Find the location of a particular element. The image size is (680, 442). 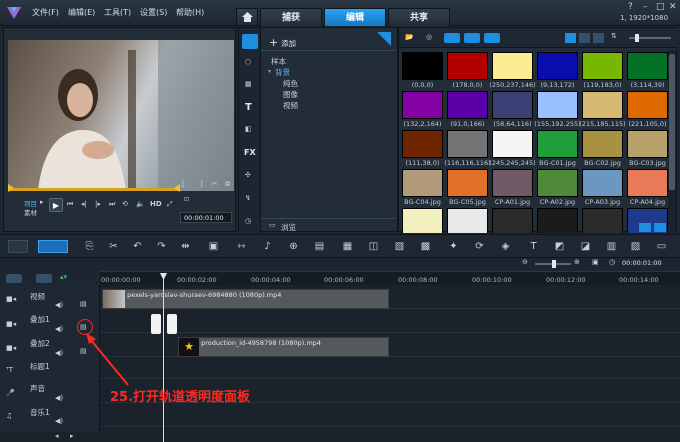

track-transparency-icon: ▤ is located at coordinates (83, 304).